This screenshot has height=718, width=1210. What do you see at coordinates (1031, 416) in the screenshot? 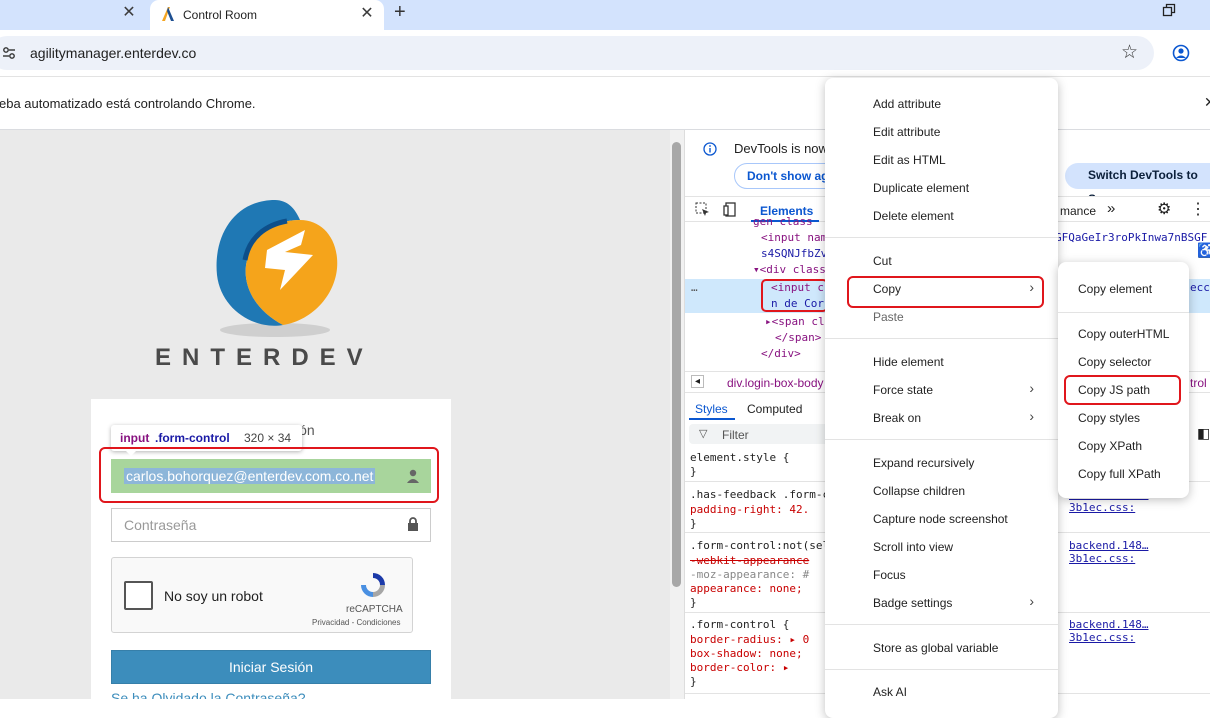
I see `break-on-chevron-icon: ›` at bounding box center [1031, 416].